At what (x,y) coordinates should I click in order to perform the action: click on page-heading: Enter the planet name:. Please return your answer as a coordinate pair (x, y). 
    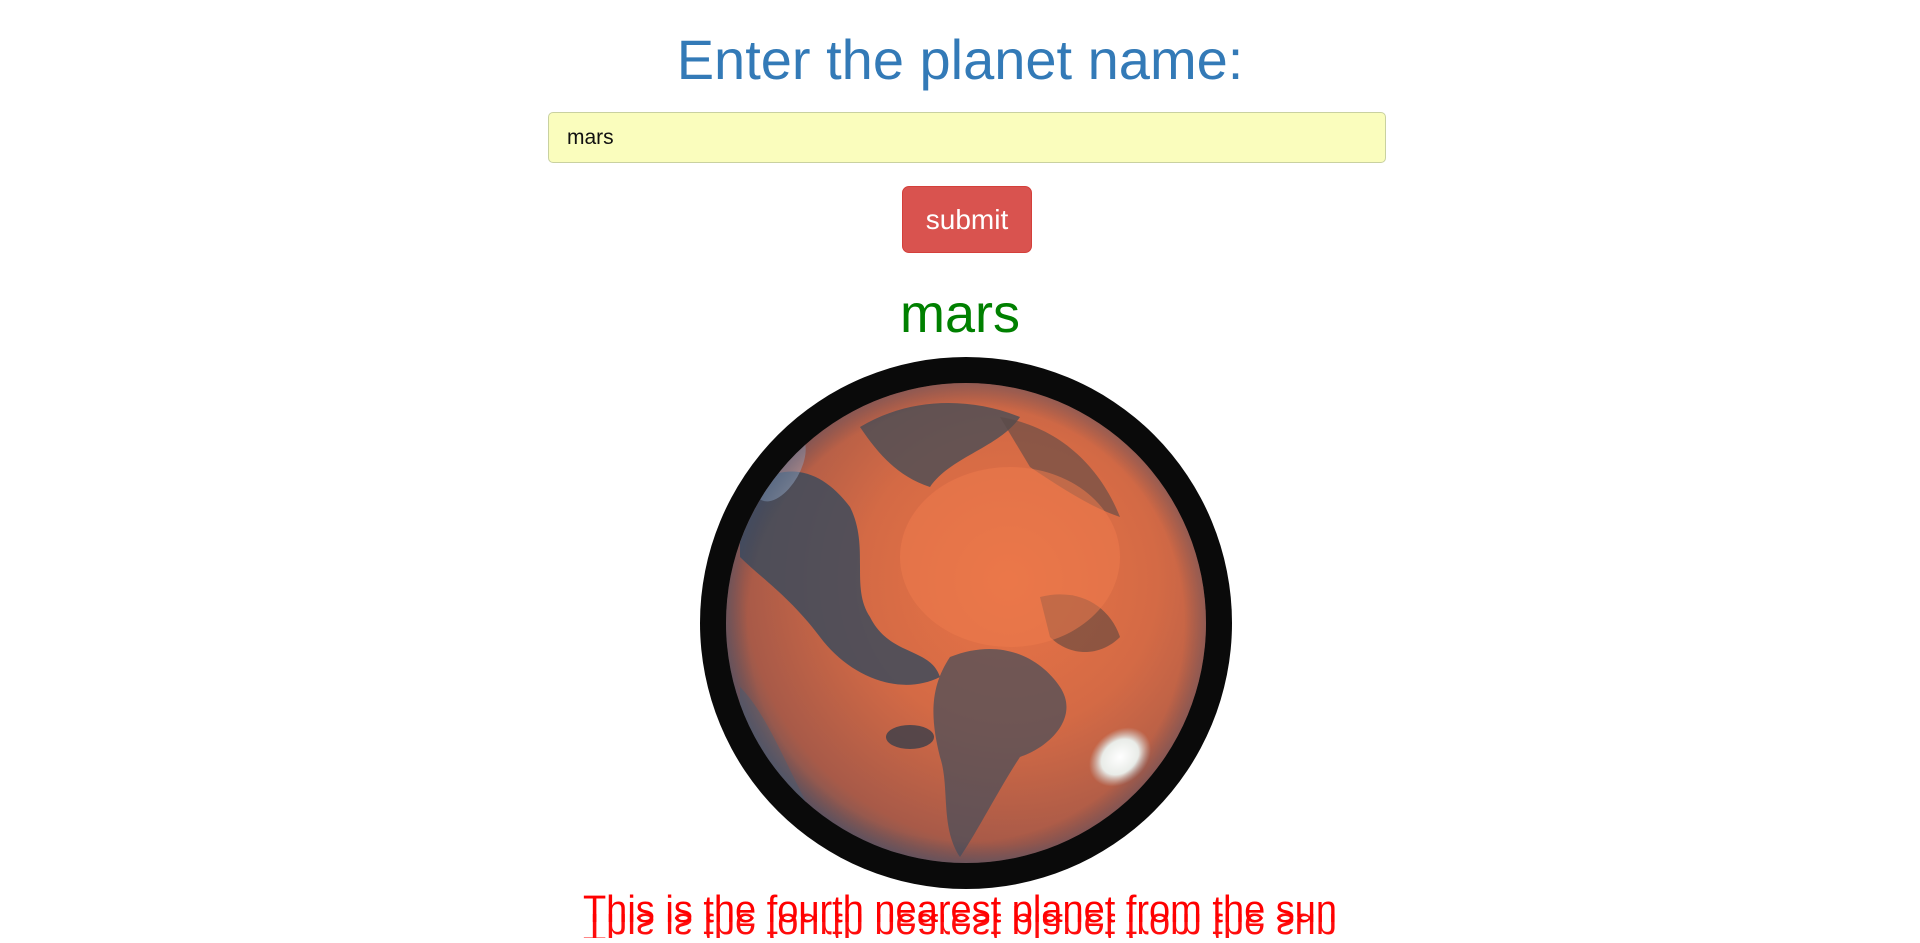
    Looking at the image, I should click on (960, 59).